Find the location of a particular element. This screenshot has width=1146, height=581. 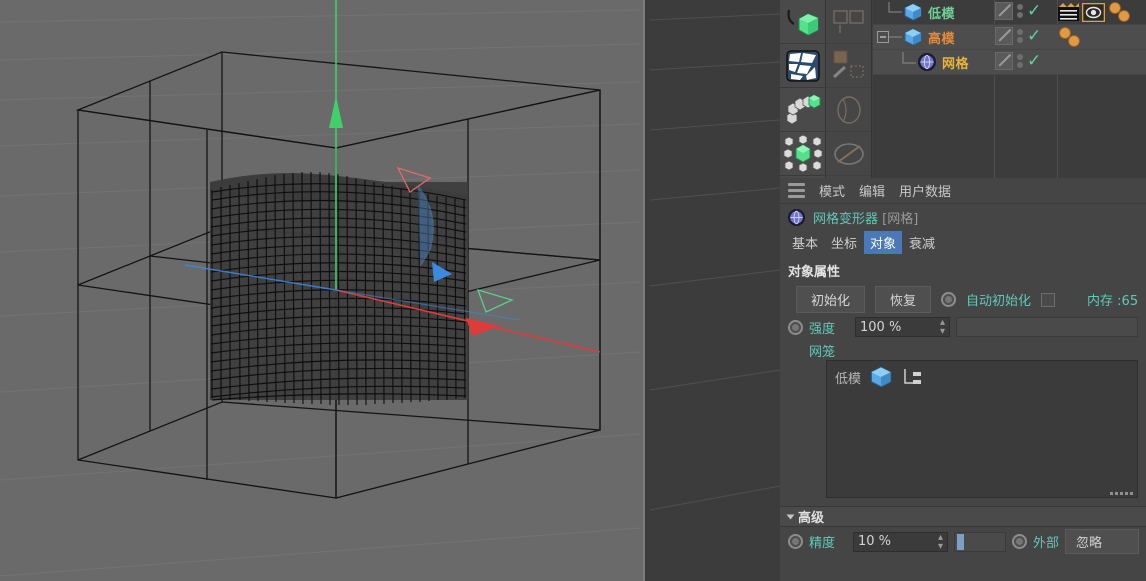

object-row-mesh-deformer: 网格 ✓ is located at coordinates (1009, 62).